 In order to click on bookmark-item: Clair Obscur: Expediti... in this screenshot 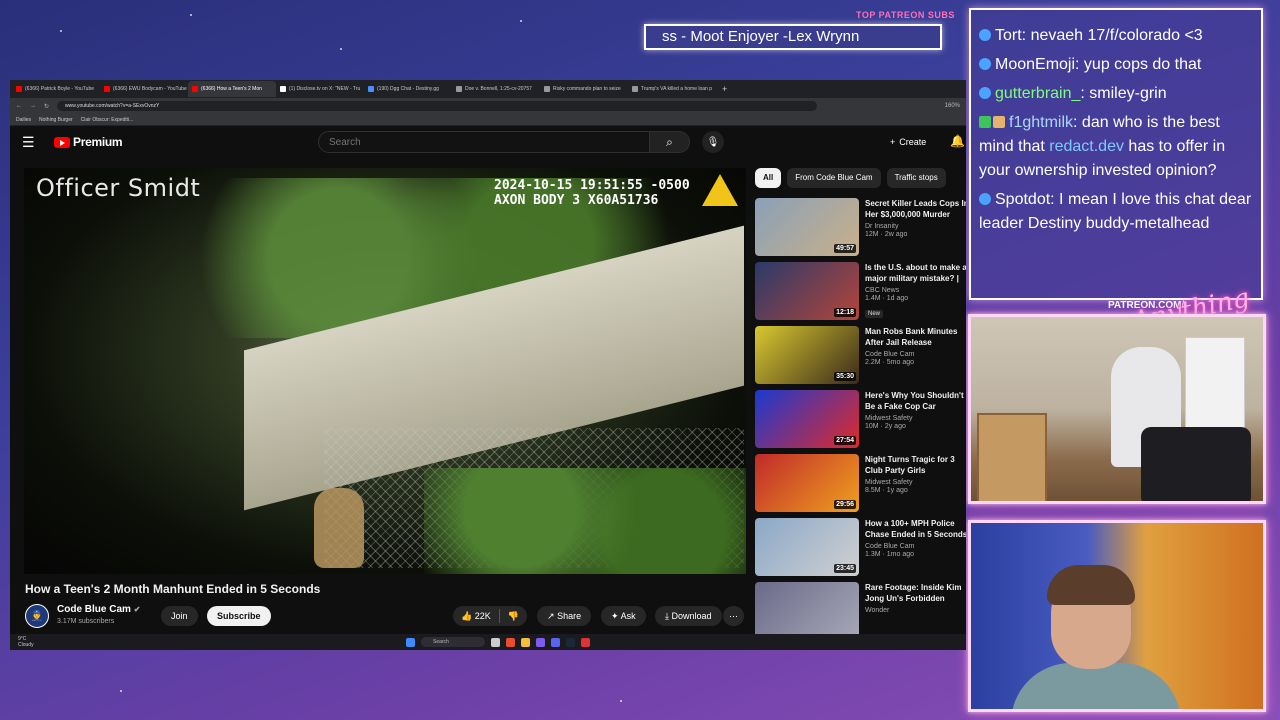, I will do `click(107, 120)`.